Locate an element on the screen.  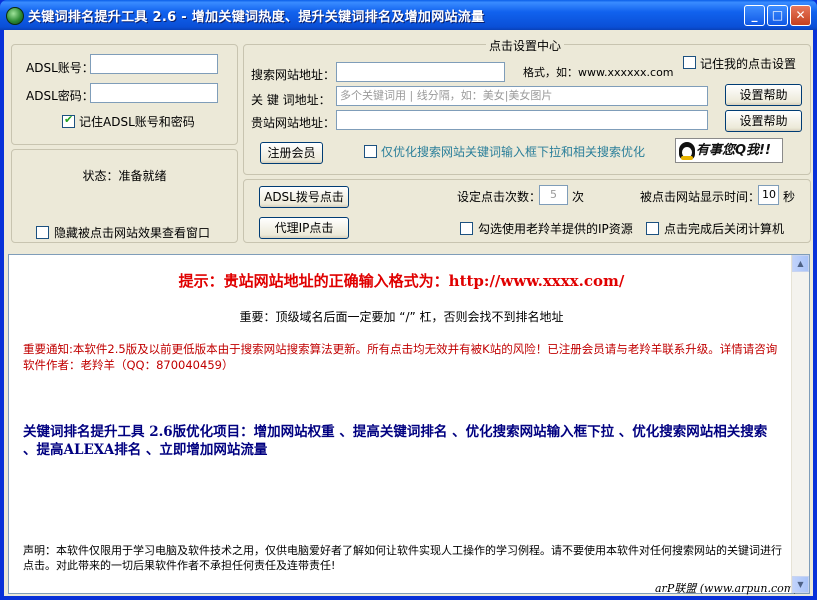
use-ip-label: 勾选使用老羚羊提供的IP资源 is located at coordinates (555, 229).